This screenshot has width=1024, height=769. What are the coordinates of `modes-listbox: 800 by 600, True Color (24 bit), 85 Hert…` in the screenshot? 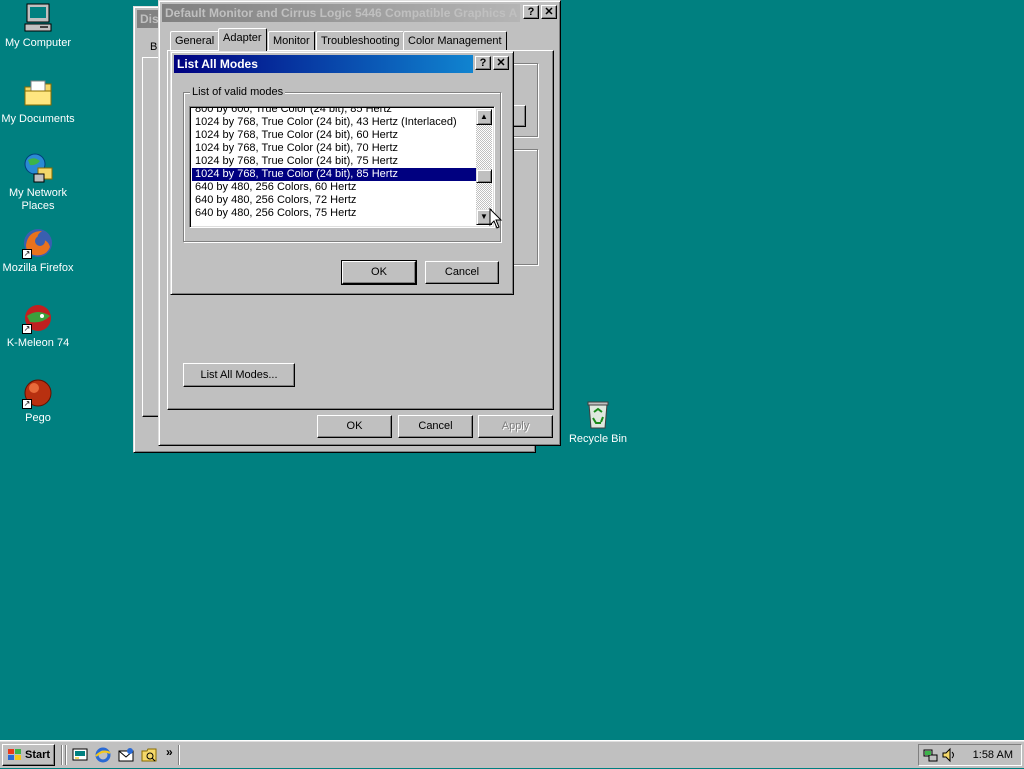 It's located at (342, 167).